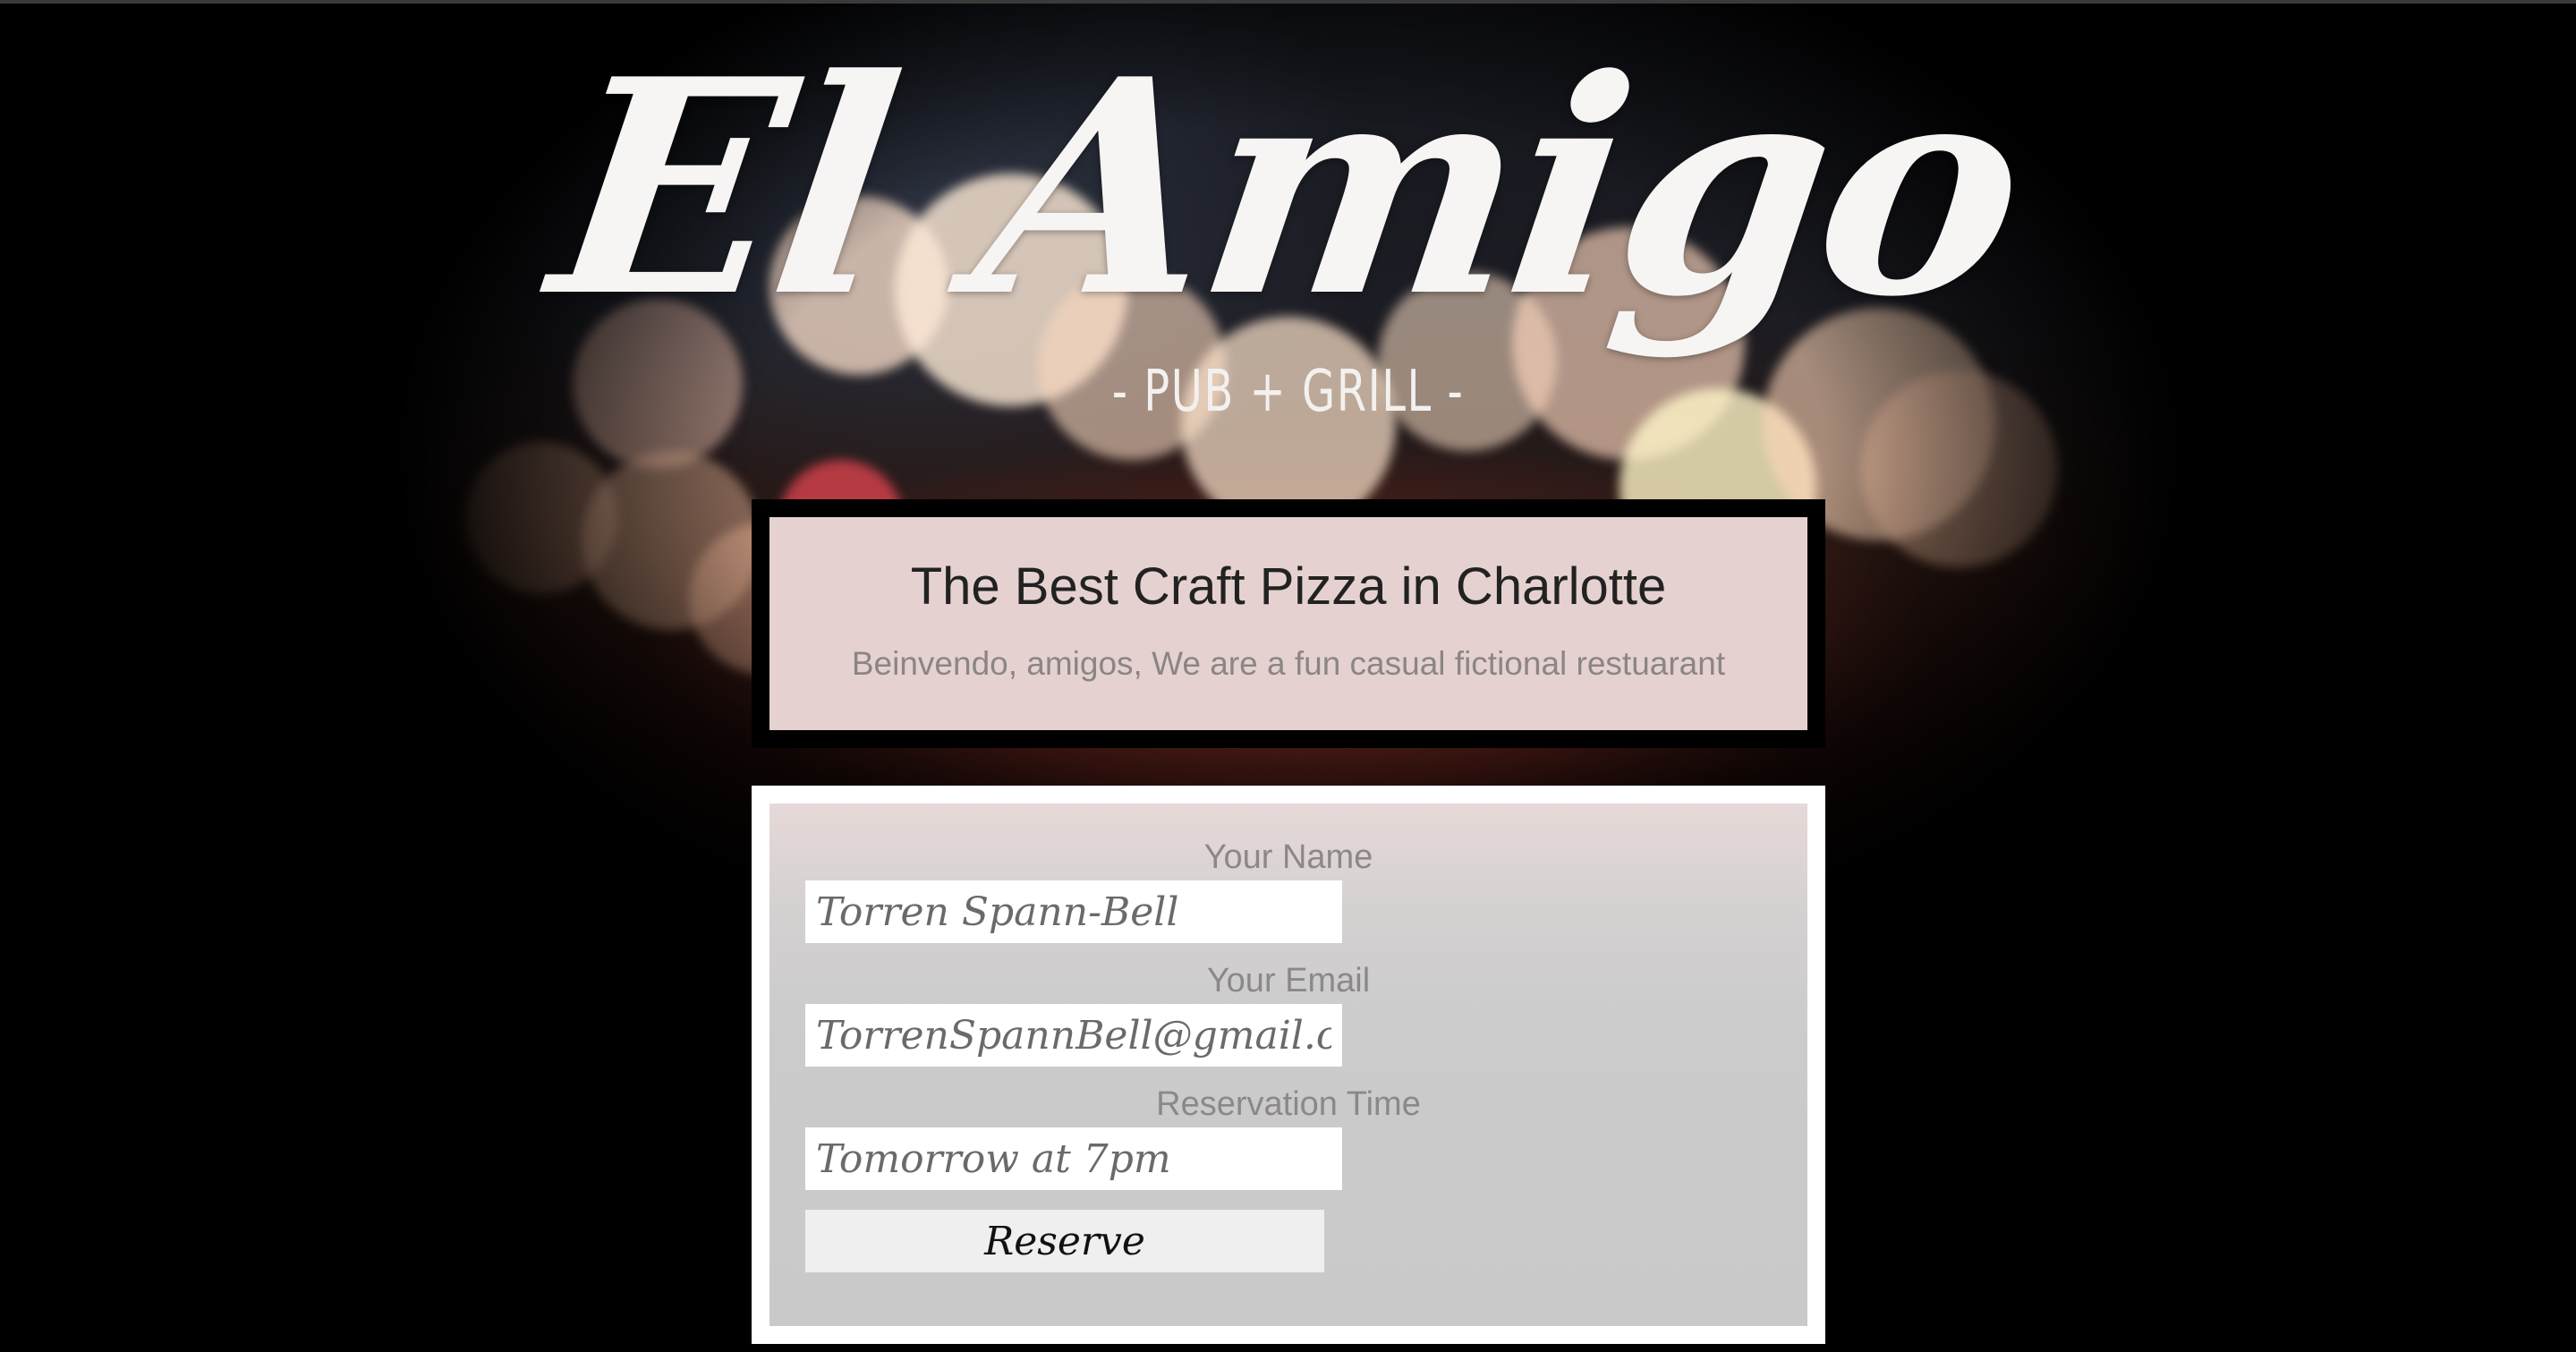 This screenshot has height=1352, width=2576. I want to click on reserve-button: Reserve, so click(1064, 1241).